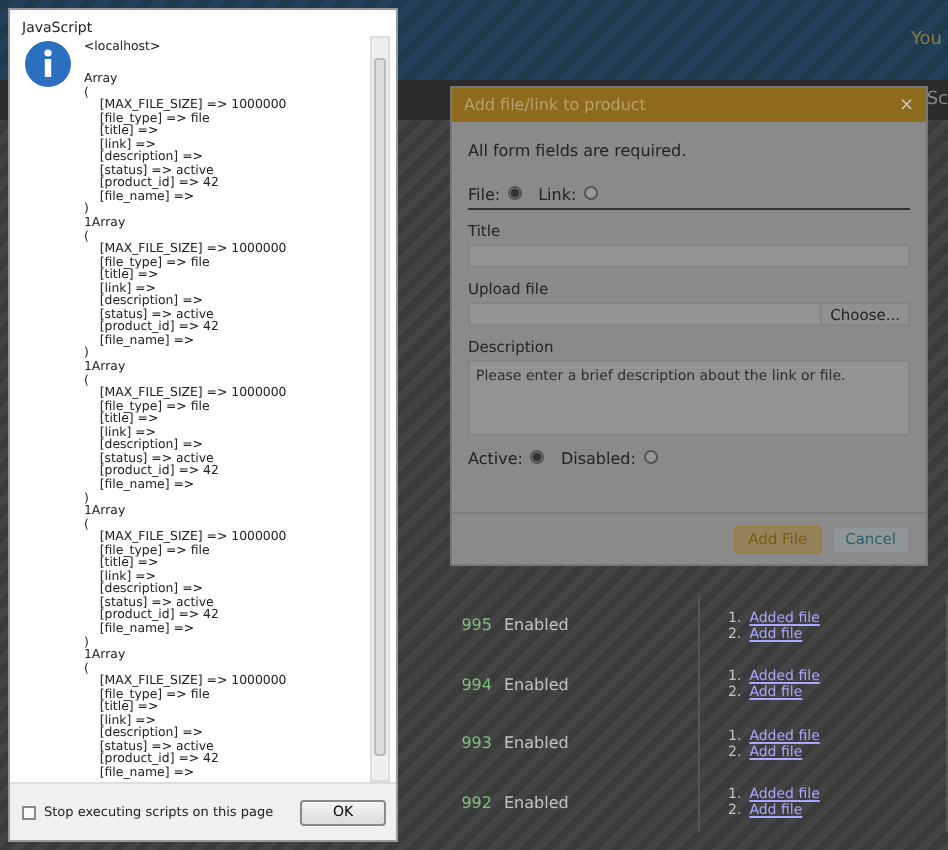 This screenshot has height=850, width=948. I want to click on option-label: Active:, so click(495, 459).